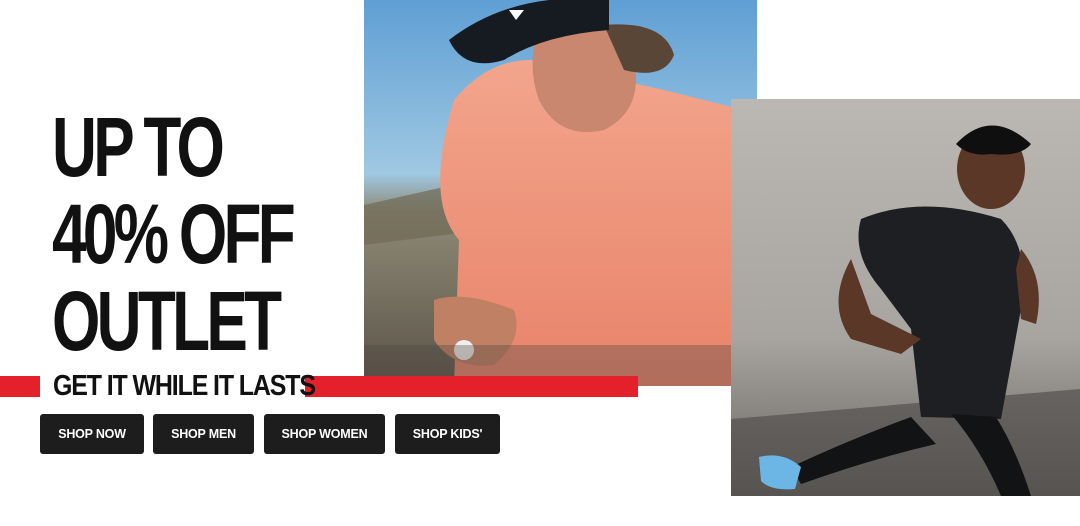 The width and height of the screenshot is (1080, 526). What do you see at coordinates (203, 434) in the screenshot?
I see `shop-men-button: SHOP MEN` at bounding box center [203, 434].